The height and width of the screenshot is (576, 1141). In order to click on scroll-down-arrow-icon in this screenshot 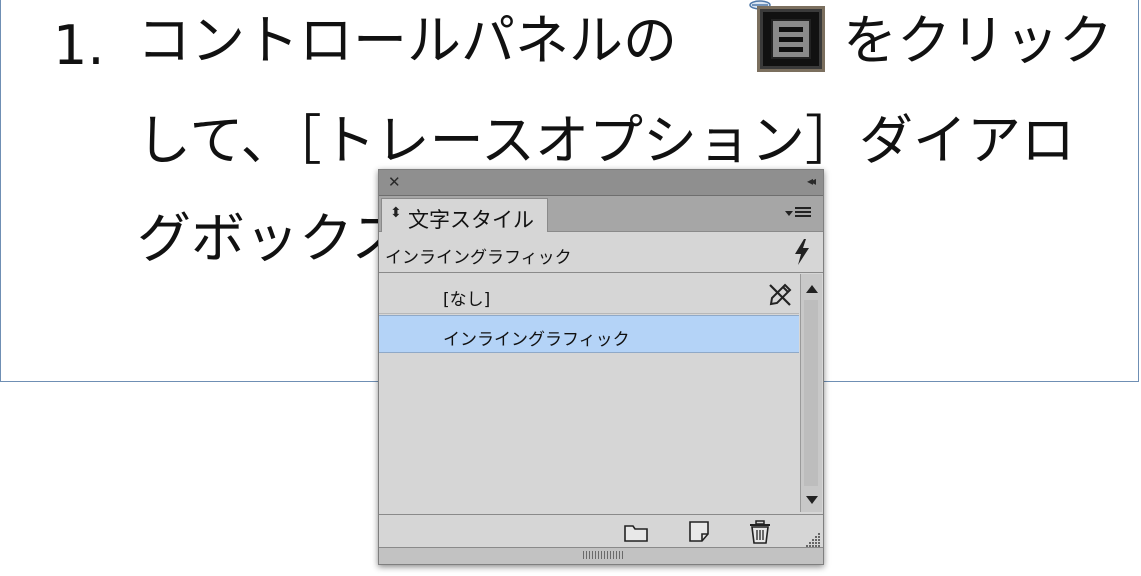, I will do `click(812, 500)`.